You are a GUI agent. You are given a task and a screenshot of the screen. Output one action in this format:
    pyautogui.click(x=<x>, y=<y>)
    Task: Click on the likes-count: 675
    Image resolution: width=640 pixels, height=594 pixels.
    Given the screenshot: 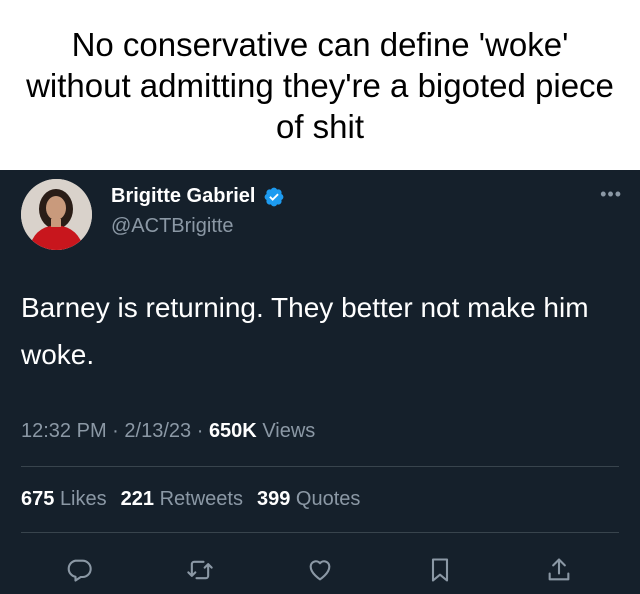 What is the action you would take?
    pyautogui.click(x=38, y=499)
    